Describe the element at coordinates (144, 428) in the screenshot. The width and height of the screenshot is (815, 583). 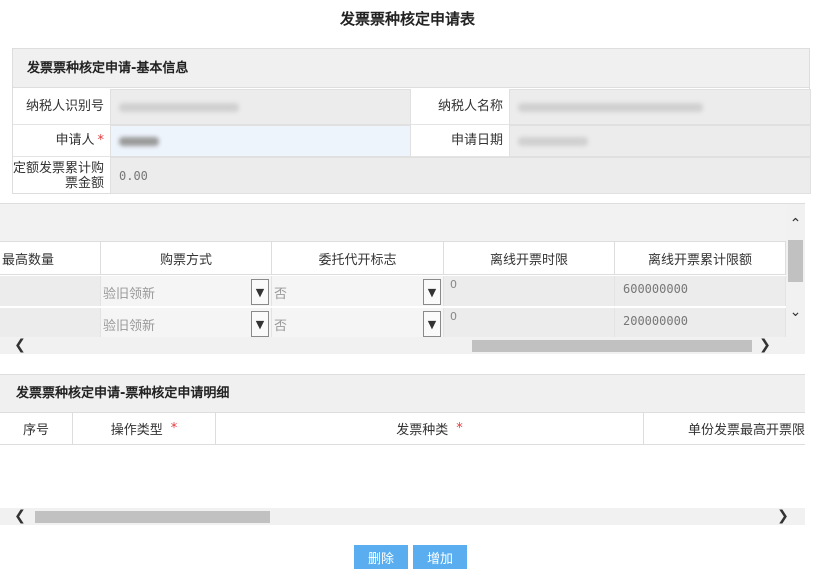
I see `col-operation-type: 操作类型 *` at that location.